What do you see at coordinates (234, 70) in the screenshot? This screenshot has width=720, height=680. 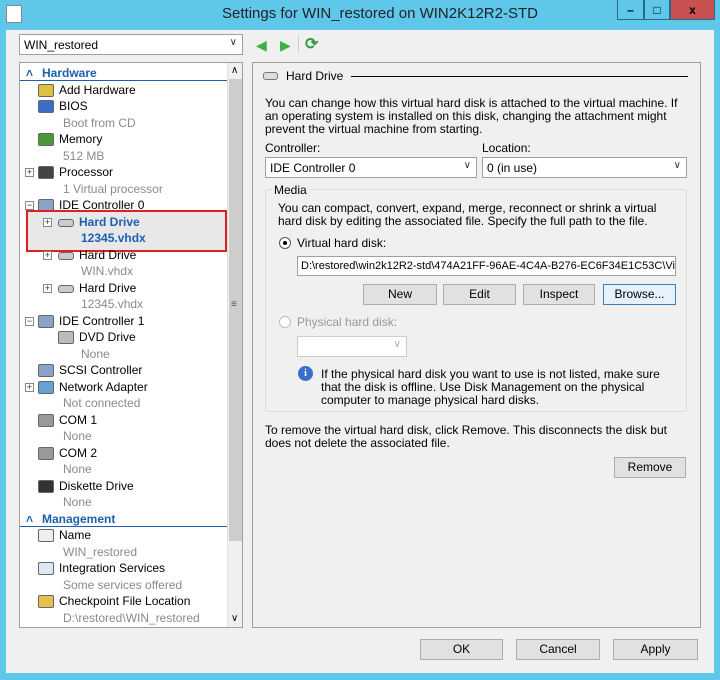 I see `scroll-up-icon: ∧` at bounding box center [234, 70].